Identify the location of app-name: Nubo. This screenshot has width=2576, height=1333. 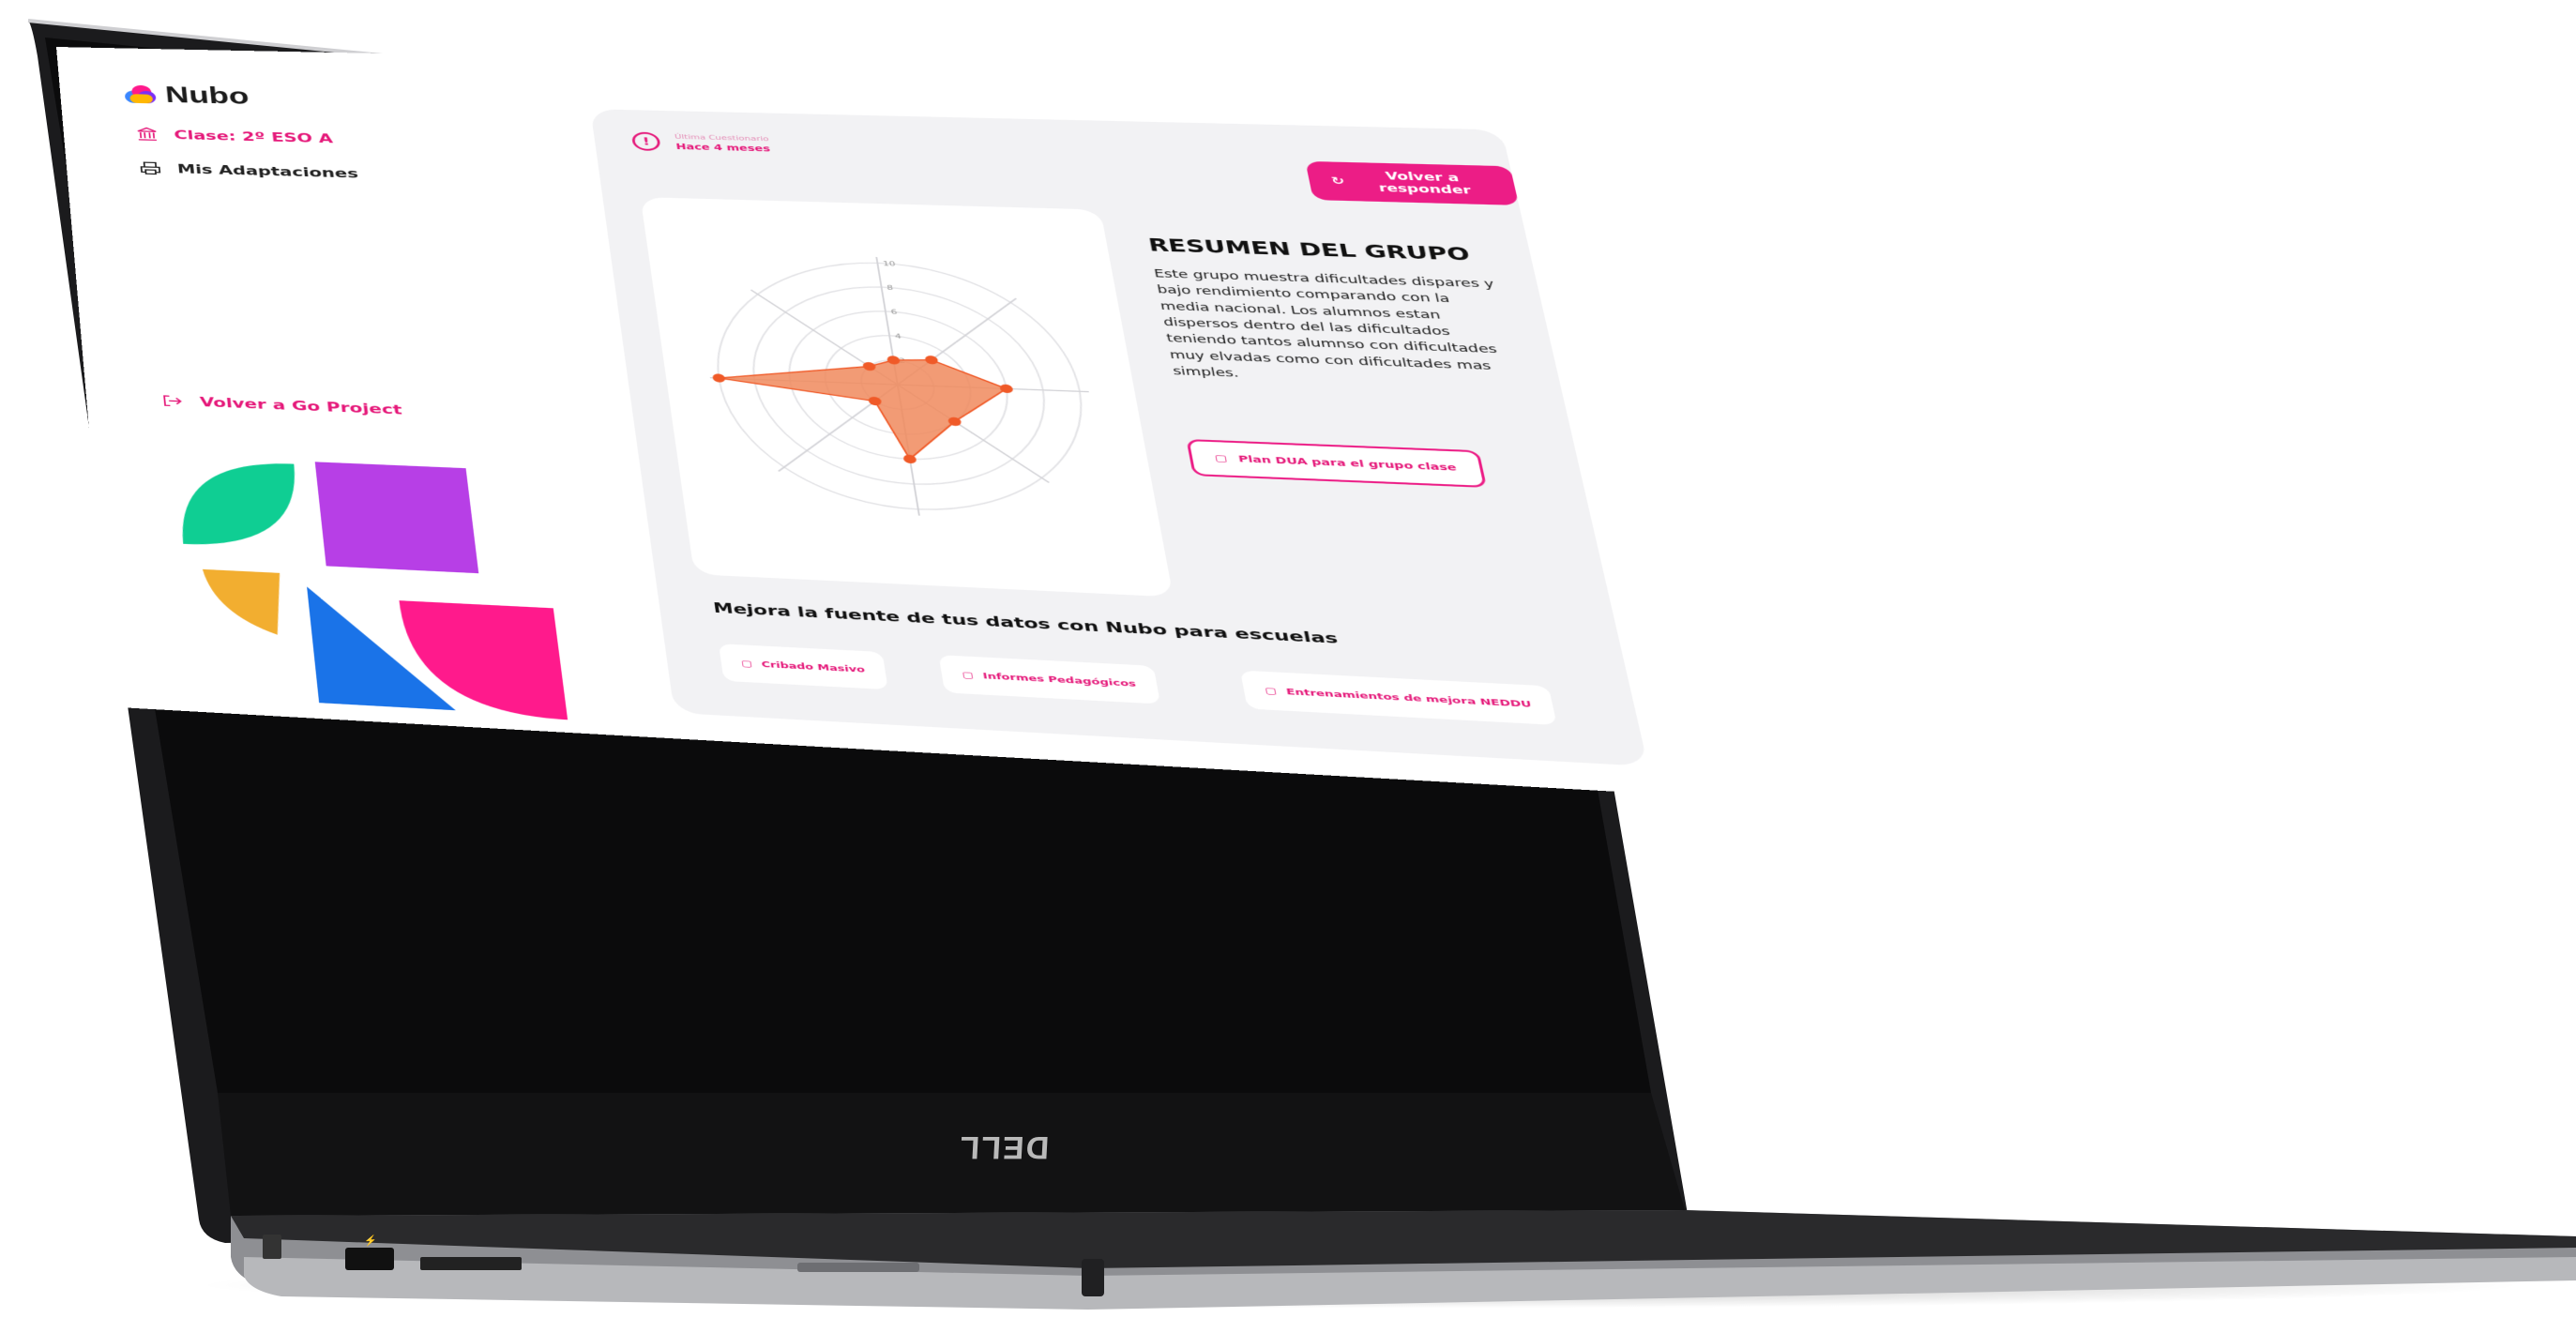
(207, 96).